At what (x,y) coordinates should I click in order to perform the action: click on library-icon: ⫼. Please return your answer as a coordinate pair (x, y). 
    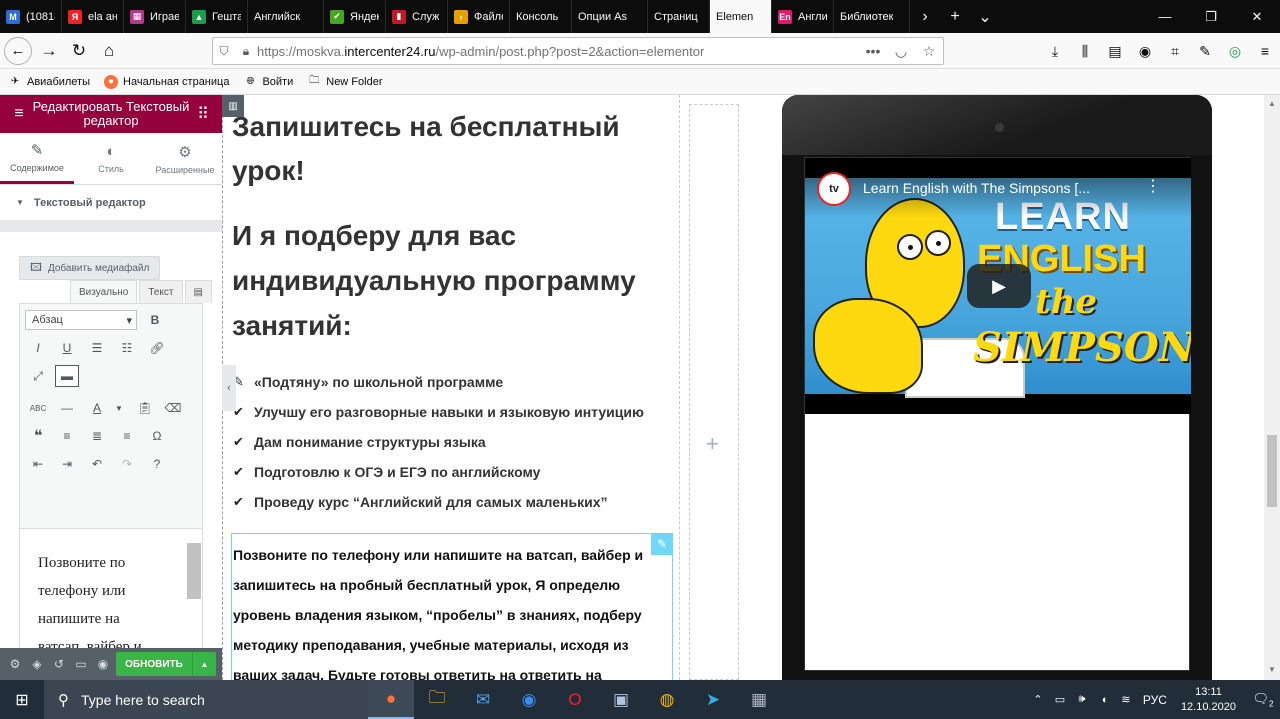
    Looking at the image, I should click on (1085, 51).